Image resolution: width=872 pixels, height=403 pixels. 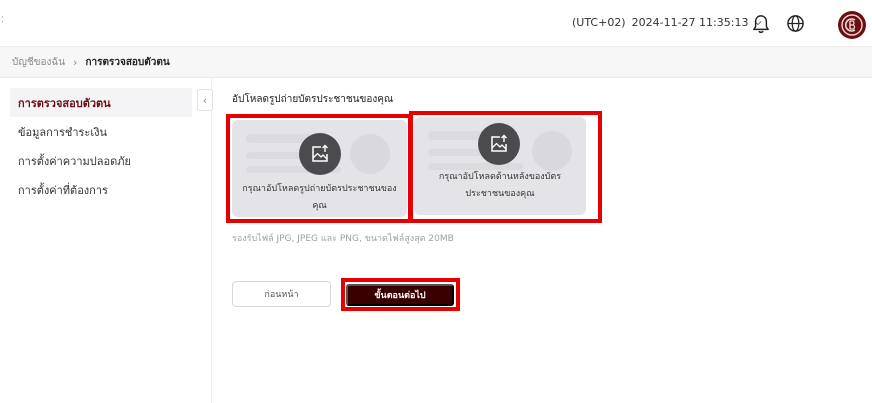 I want to click on sidebar-collapse-button: ‹, so click(x=205, y=100).